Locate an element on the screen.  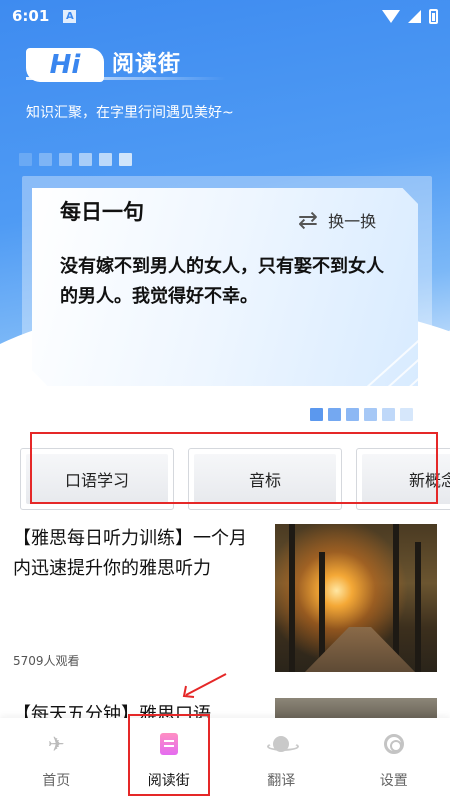
nav-label: 首页 is located at coordinates (56, 781).